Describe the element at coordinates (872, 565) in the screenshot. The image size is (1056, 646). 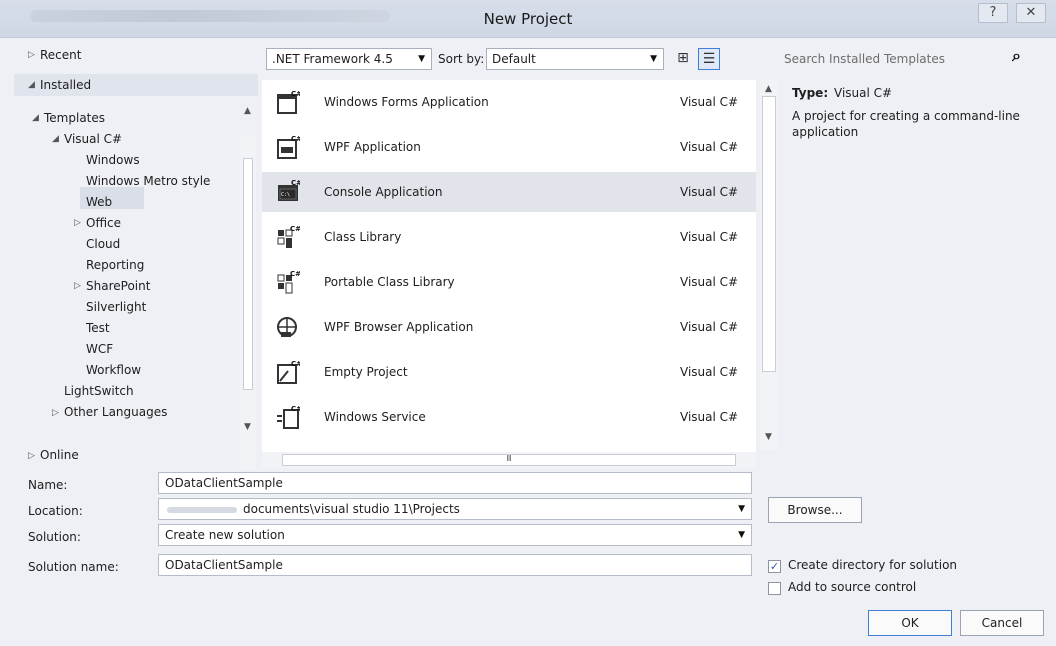
I see `create-directory-label: Create directory for solution` at that location.